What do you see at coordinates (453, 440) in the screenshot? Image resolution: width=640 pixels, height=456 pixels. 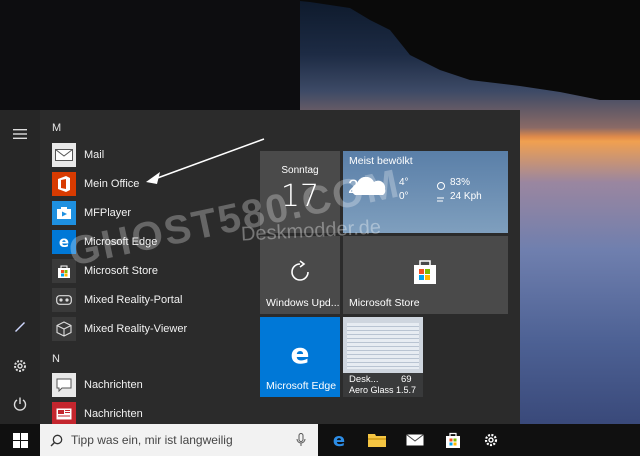 I see `store-icon` at bounding box center [453, 440].